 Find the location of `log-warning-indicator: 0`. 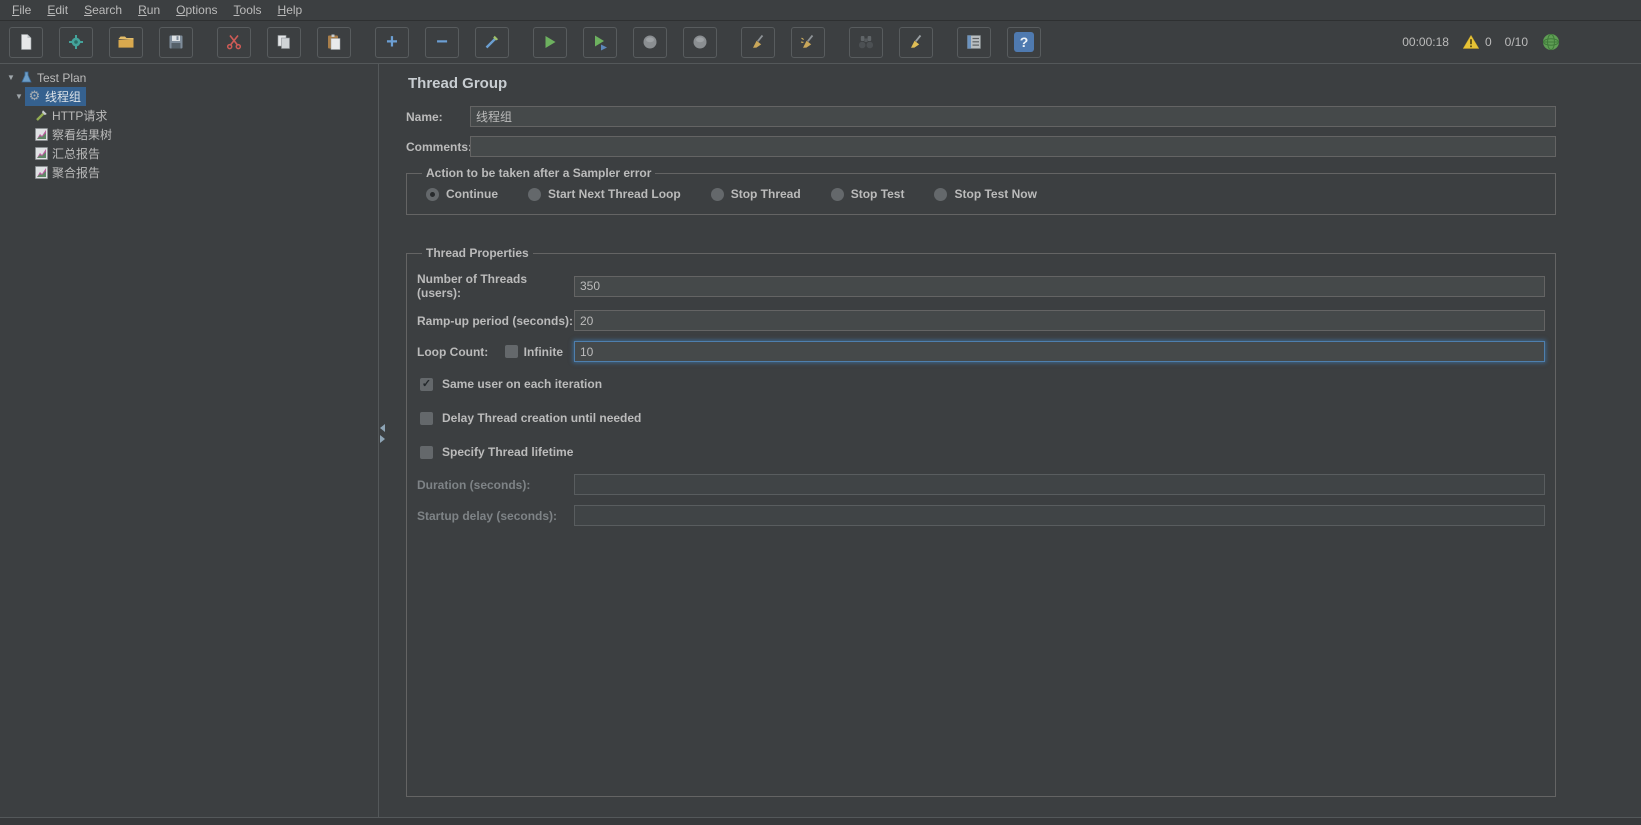

log-warning-indicator: 0 is located at coordinates (1477, 42).